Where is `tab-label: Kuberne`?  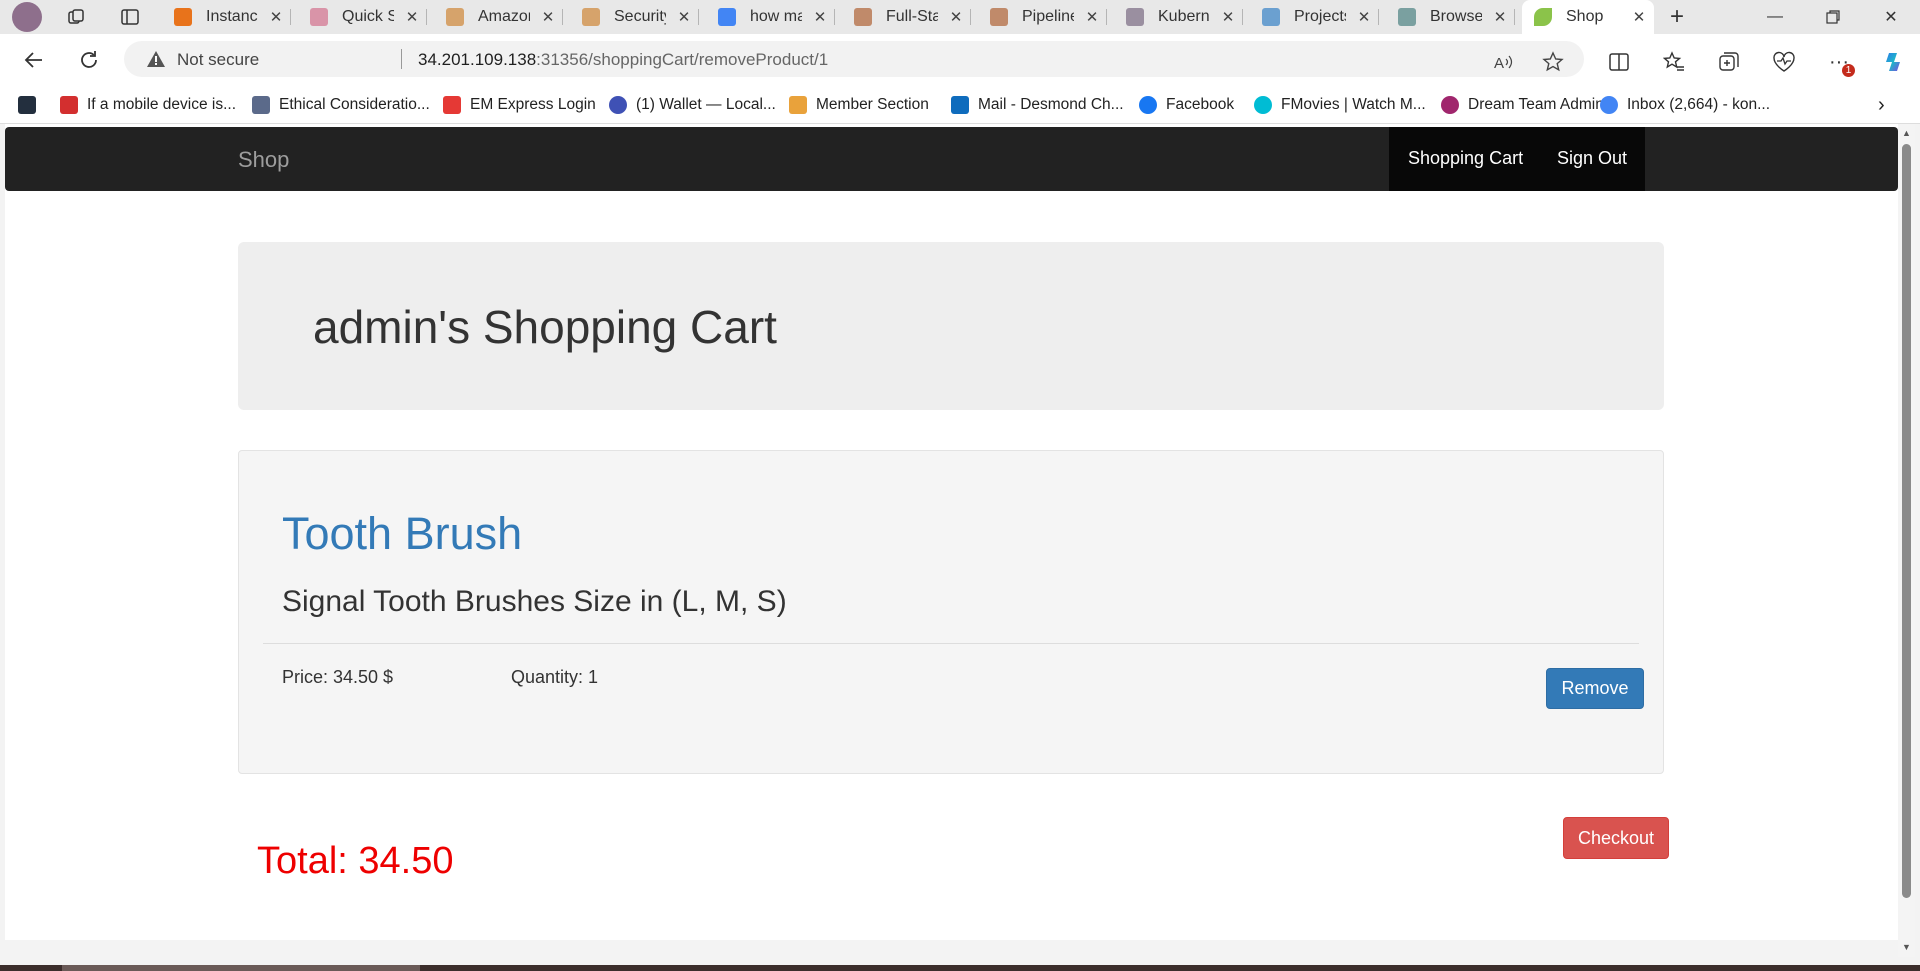
tab-label: Kuberne is located at coordinates (1184, 16).